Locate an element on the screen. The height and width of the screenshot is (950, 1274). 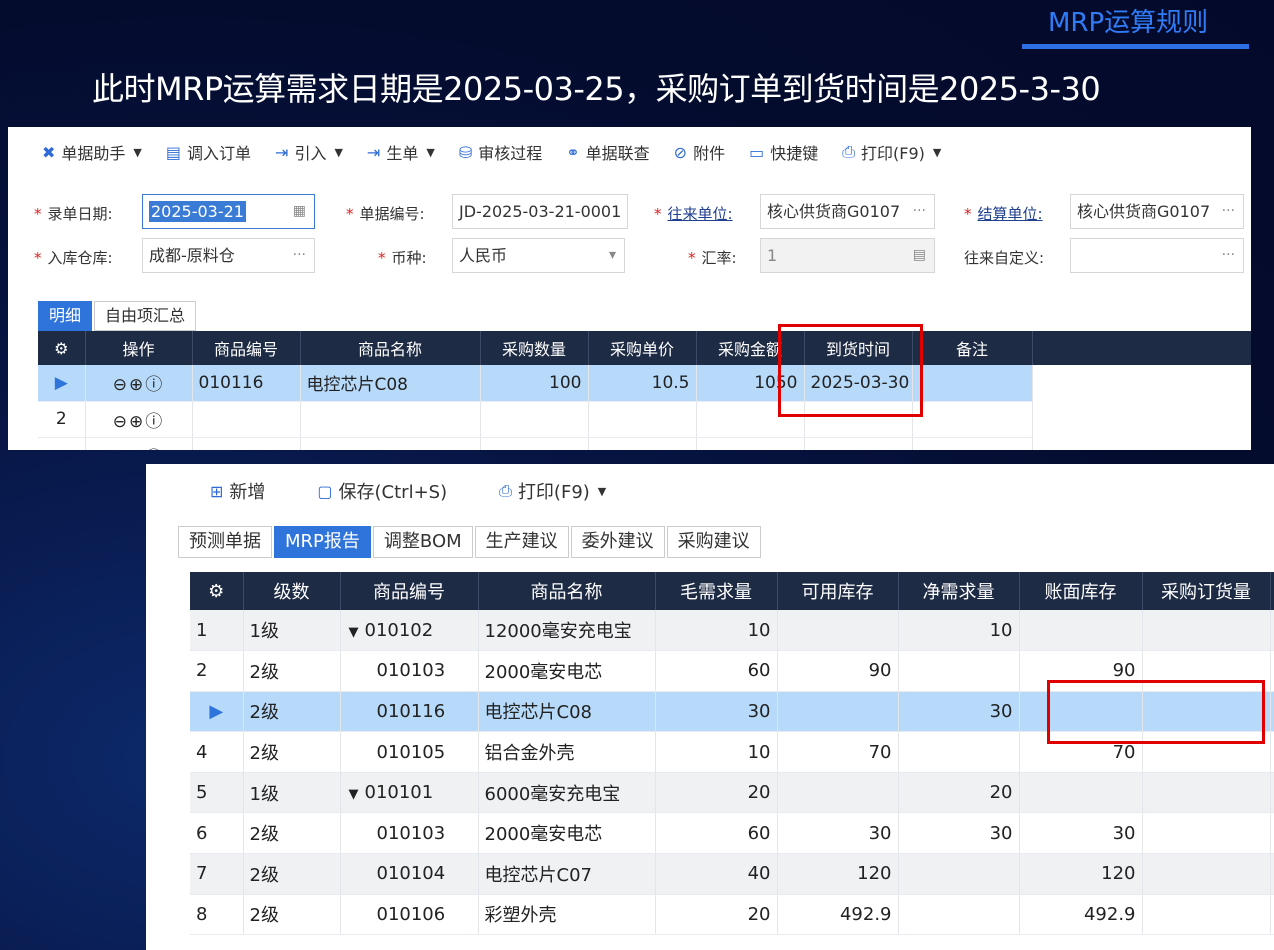
toolbar-button: ✖ 单据助手 ▼ is located at coordinates (92, 152).